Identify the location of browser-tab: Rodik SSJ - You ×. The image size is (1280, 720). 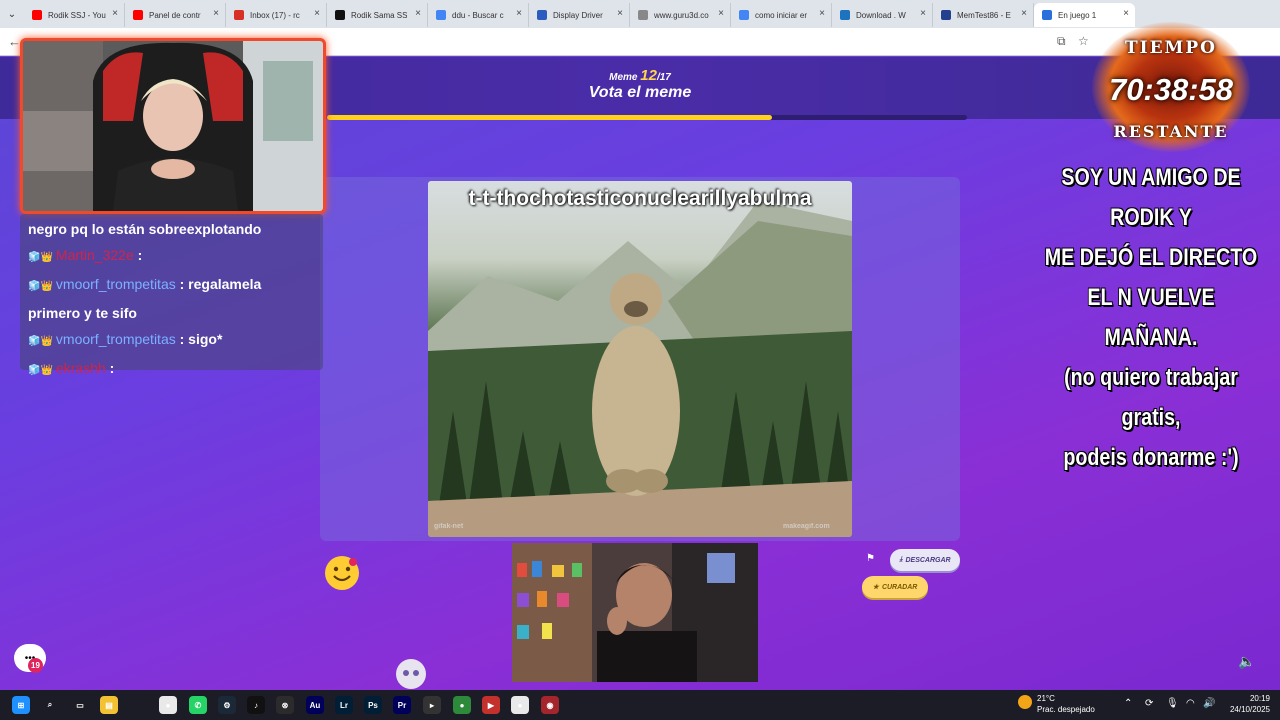
(74, 15).